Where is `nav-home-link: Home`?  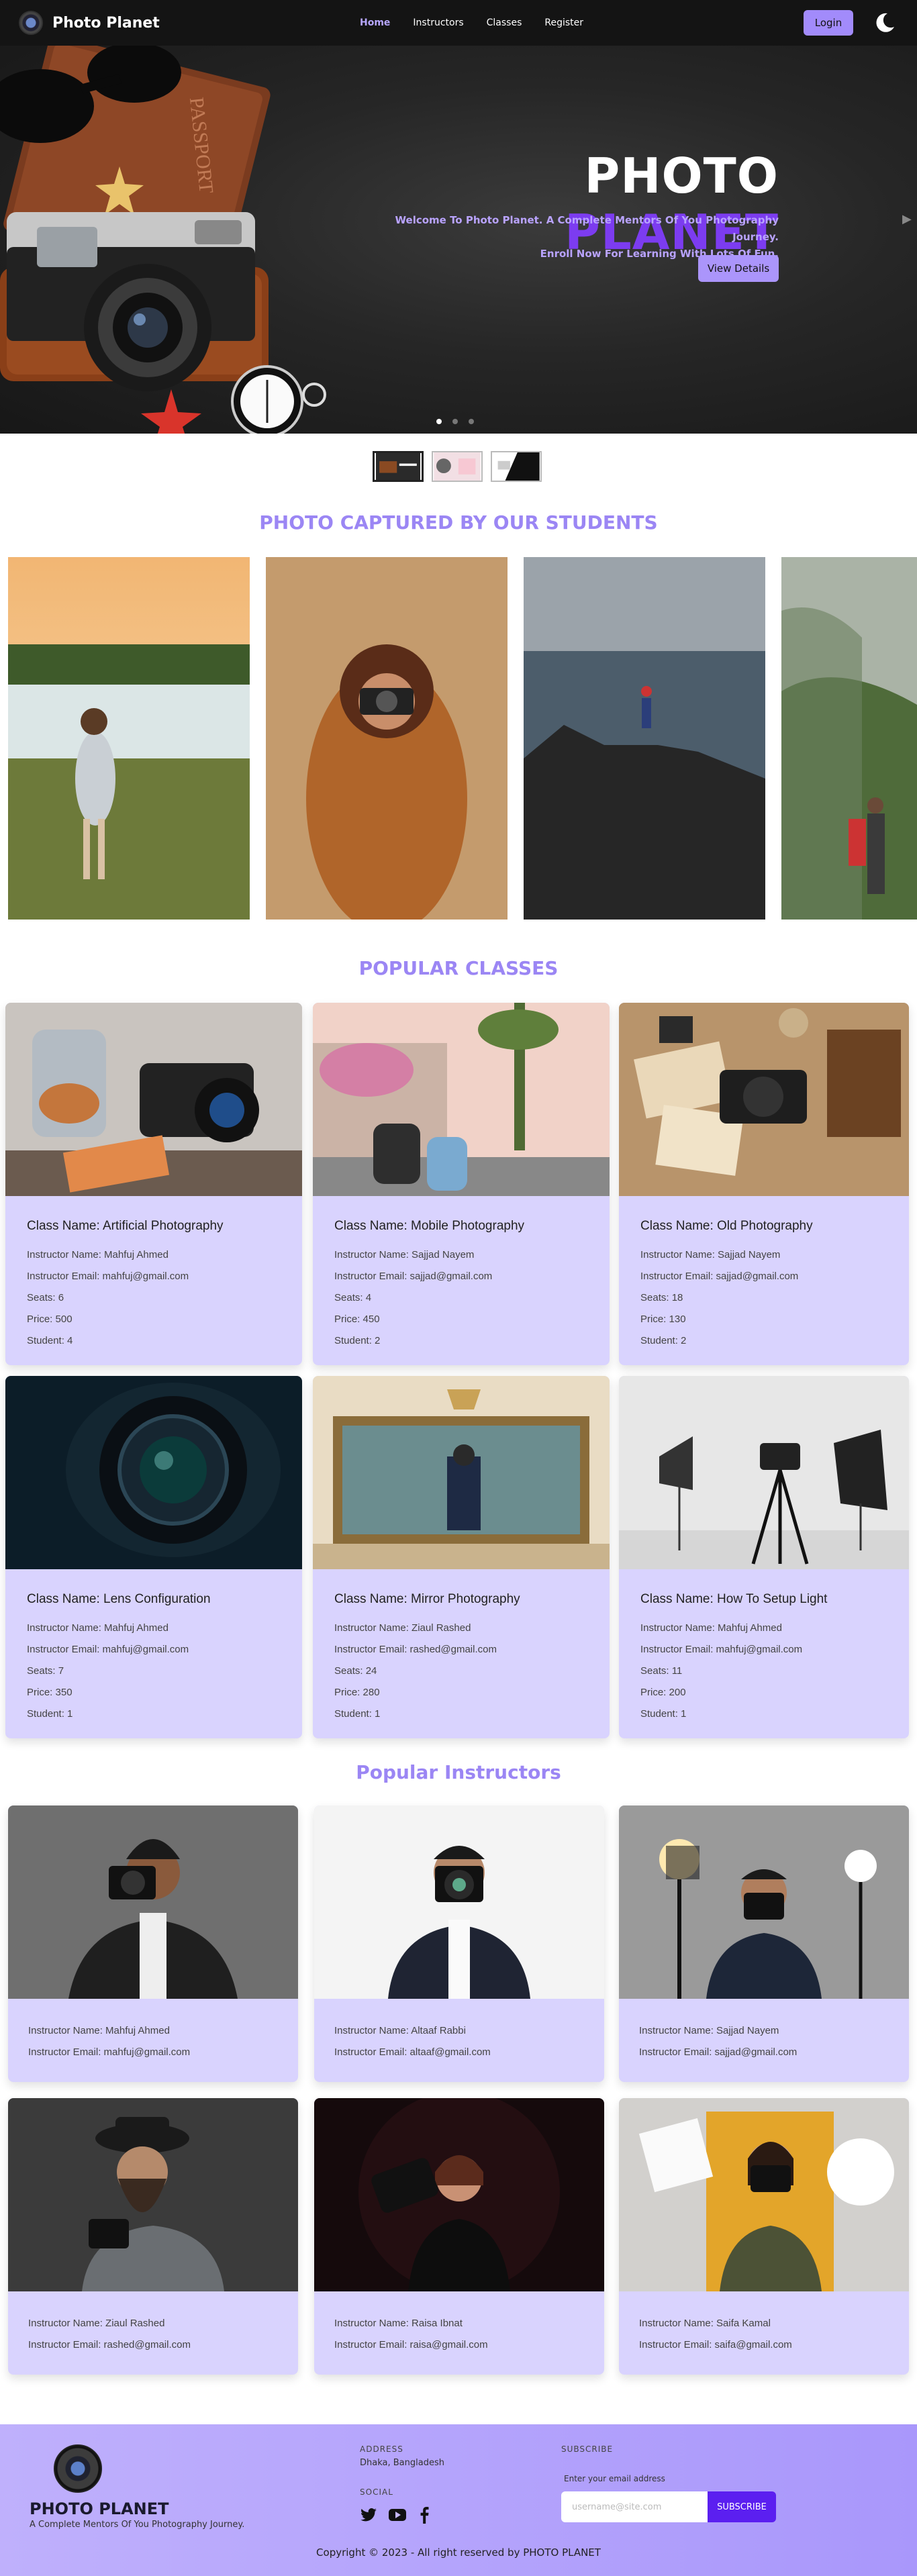 nav-home-link: Home is located at coordinates (375, 22).